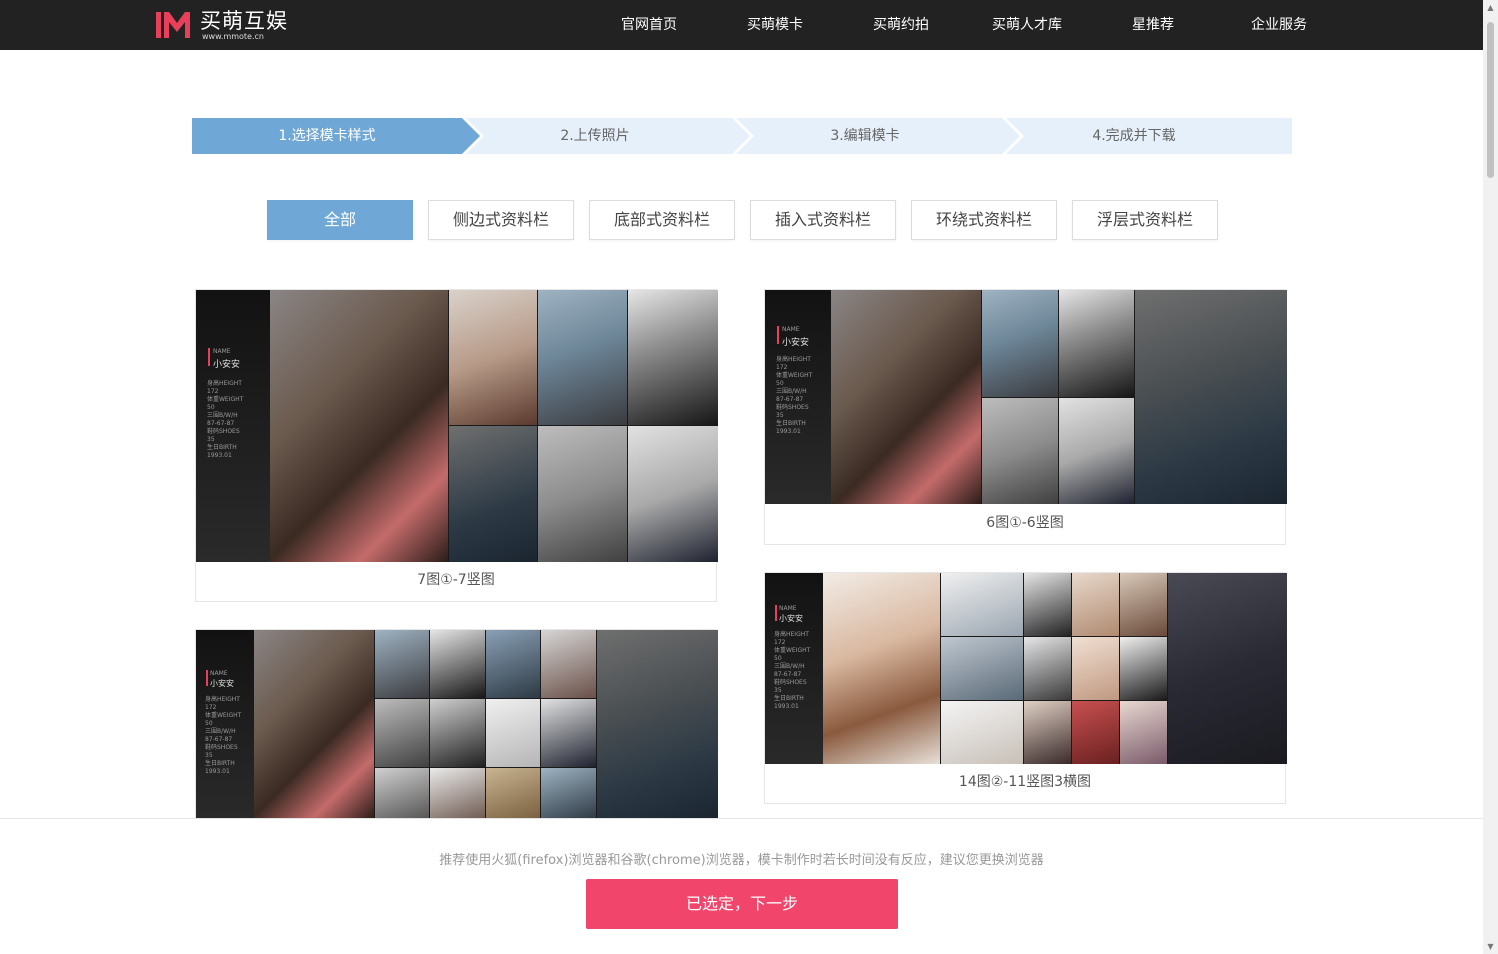 This screenshot has height=954, width=1498. I want to click on template-caption: 14图②-11竖图3横图, so click(1025, 782).